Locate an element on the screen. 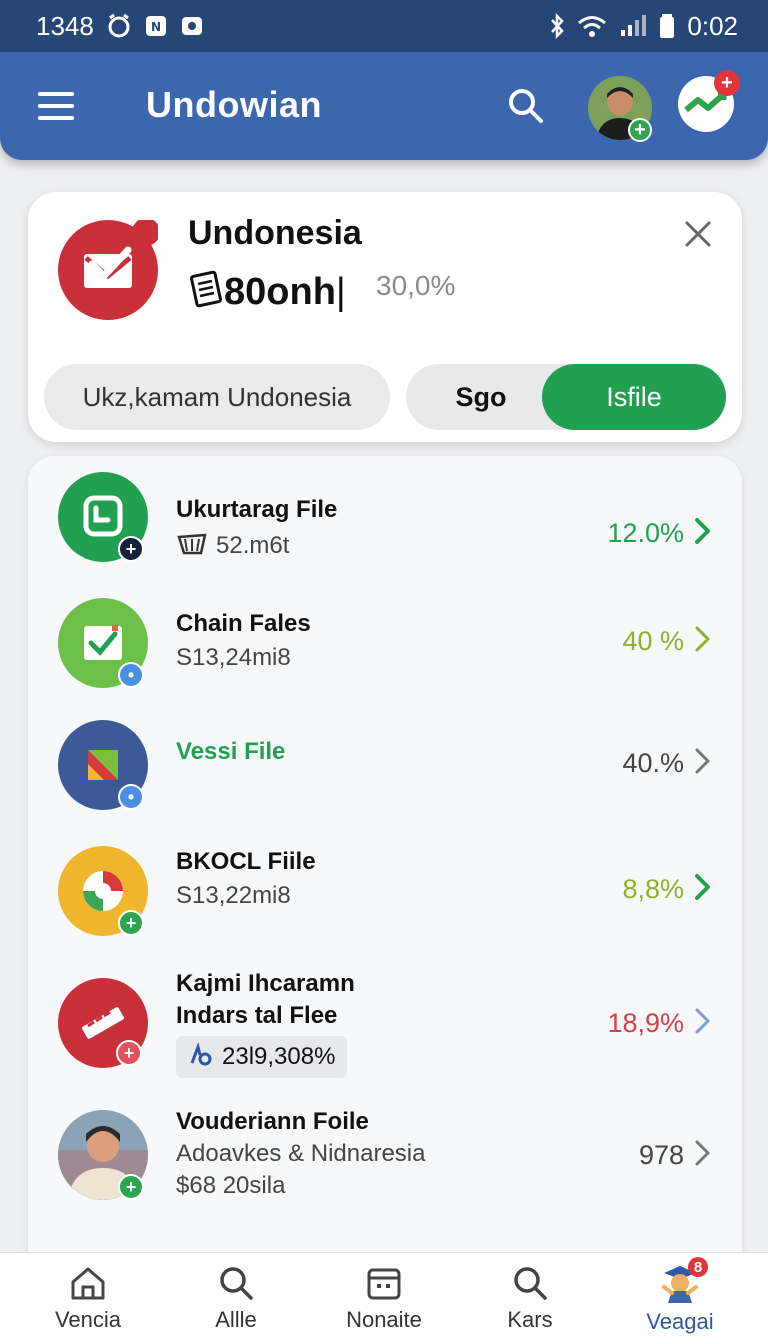  nav-item-nonaite: Nonaite is located at coordinates (384, 1303).